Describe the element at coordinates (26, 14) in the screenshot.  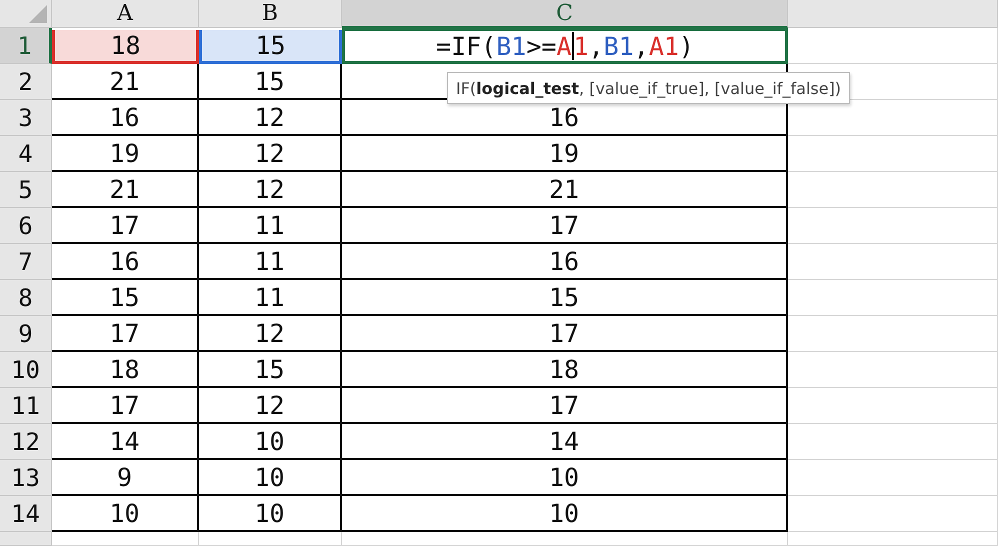
I see `select-all-button` at that location.